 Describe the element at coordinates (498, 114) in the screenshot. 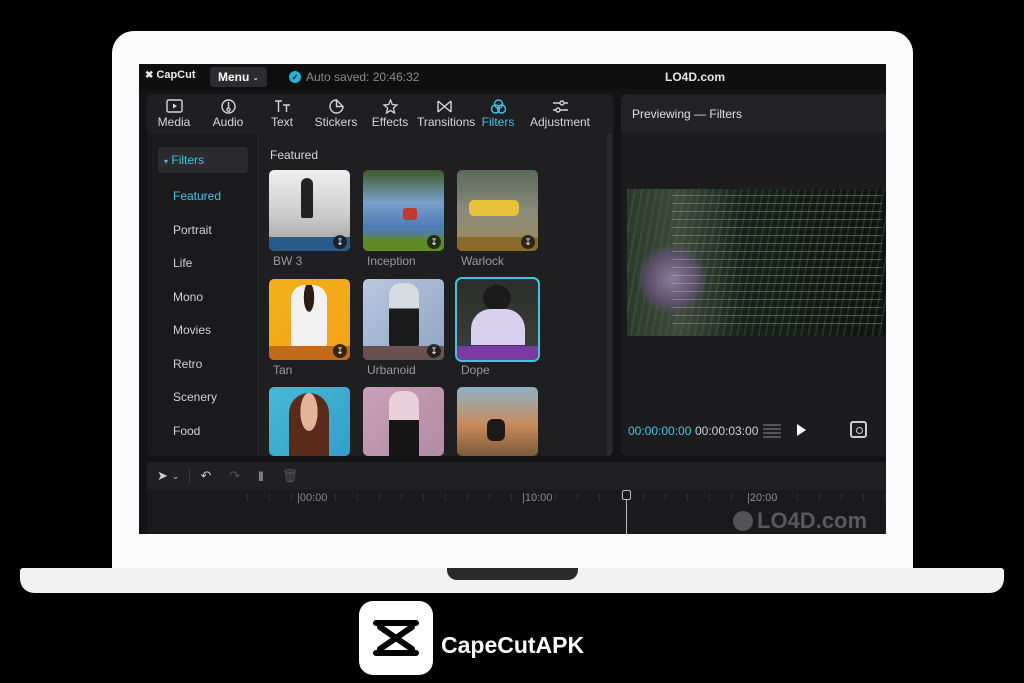

I see `tab-filters: Filters` at that location.